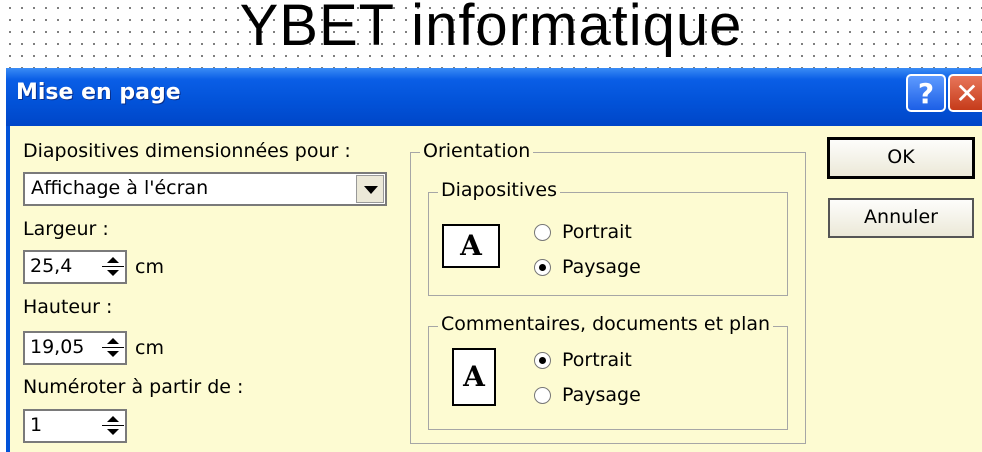 This screenshot has height=452, width=982. I want to click on help-button: ?, so click(926, 93).